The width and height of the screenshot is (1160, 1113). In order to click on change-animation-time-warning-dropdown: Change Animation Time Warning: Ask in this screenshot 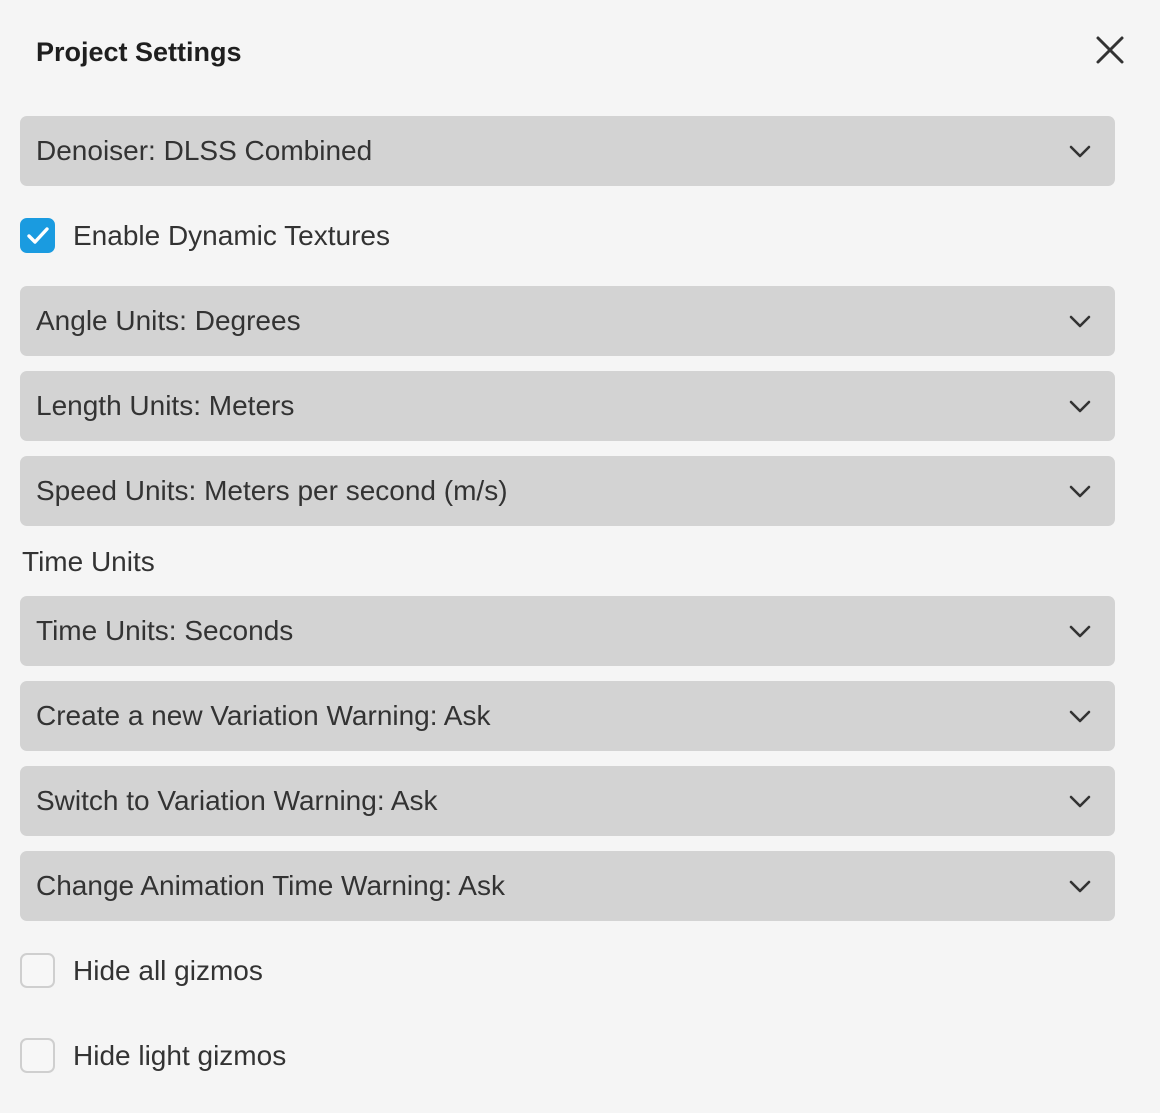, I will do `click(567, 886)`.